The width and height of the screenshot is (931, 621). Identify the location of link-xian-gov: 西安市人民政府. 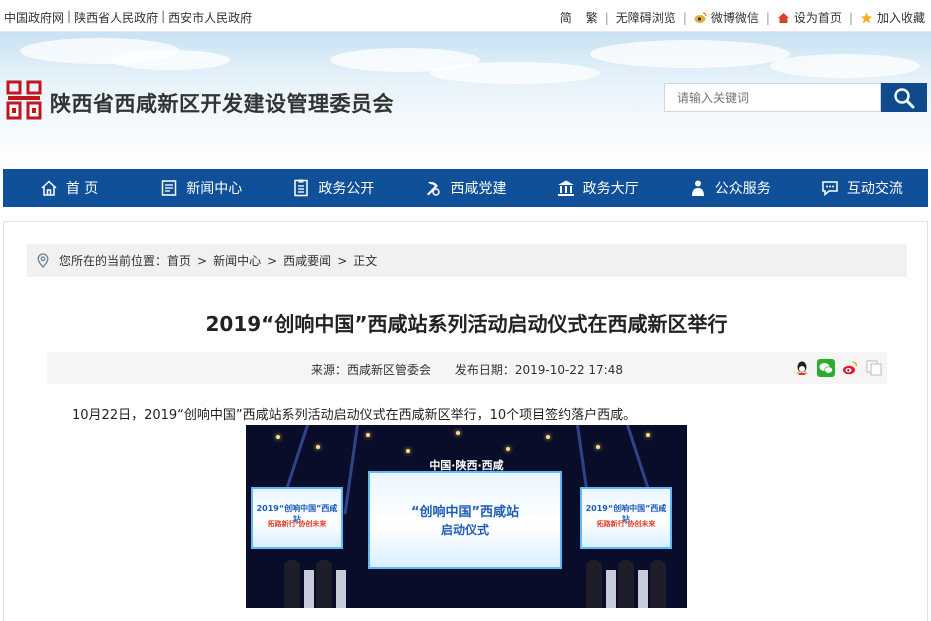
(210, 17).